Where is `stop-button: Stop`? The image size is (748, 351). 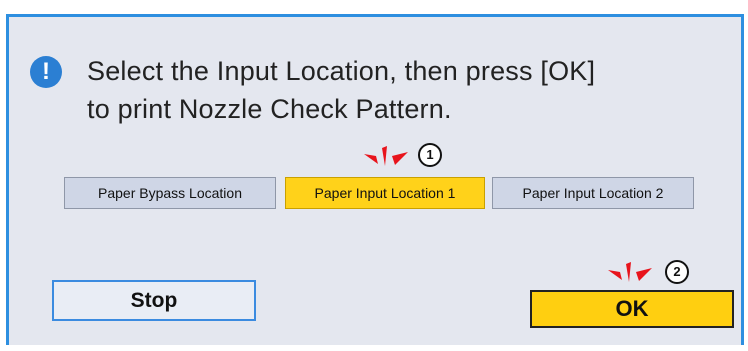
stop-button: Stop is located at coordinates (154, 300).